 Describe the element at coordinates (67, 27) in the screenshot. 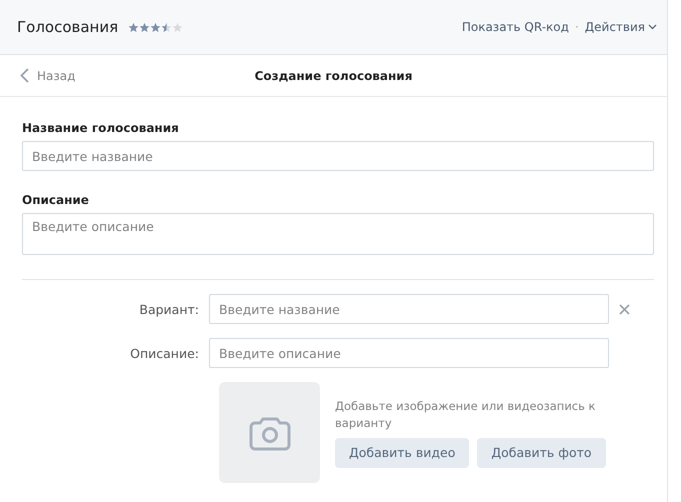

I see `page-title: Голосования` at that location.